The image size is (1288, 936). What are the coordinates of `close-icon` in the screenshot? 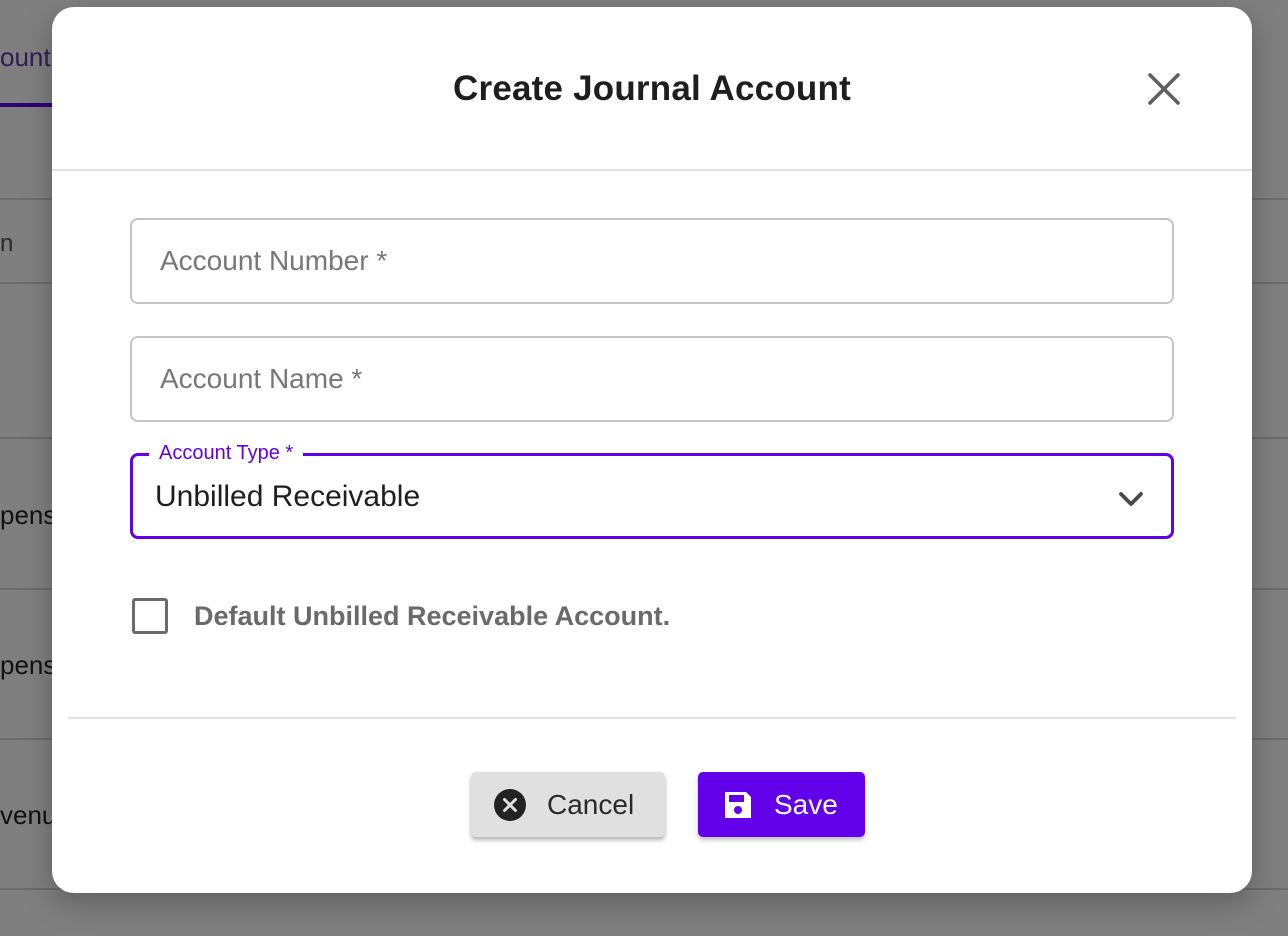 It's located at (1164, 89).